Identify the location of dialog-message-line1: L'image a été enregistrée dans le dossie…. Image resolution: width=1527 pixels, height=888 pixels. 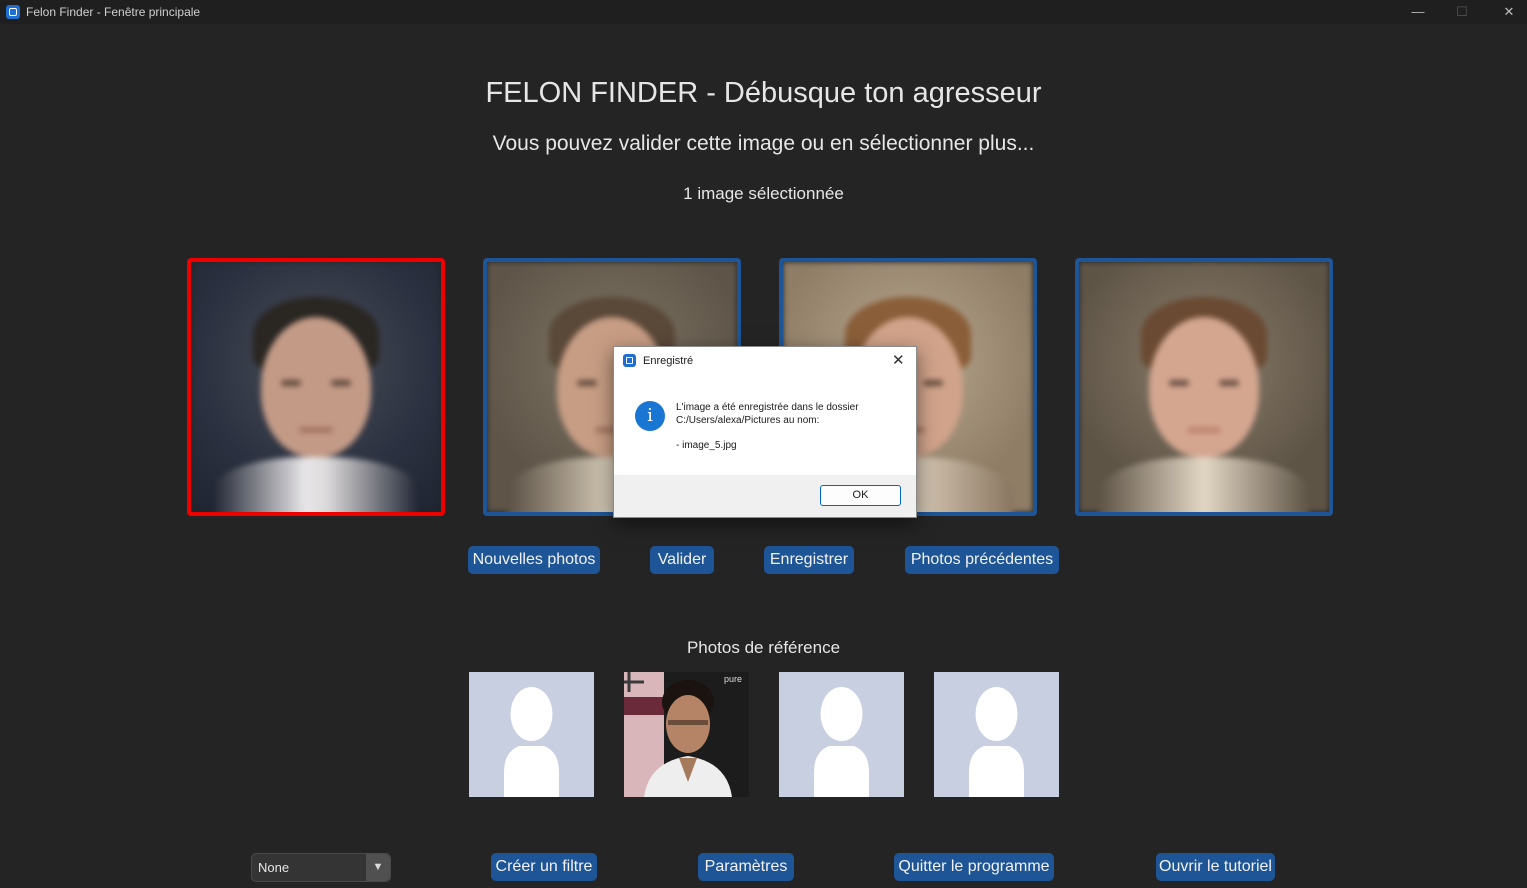
(767, 407).